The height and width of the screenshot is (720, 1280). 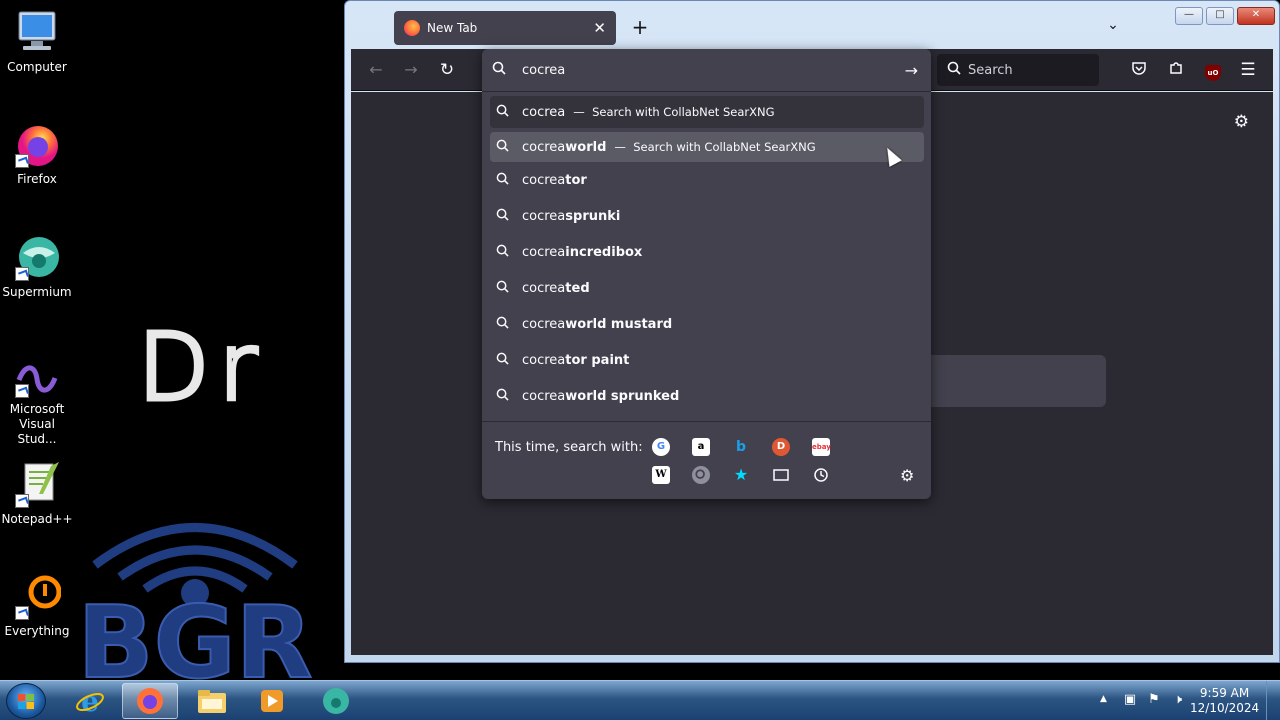 What do you see at coordinates (1241, 122) in the screenshot?
I see `customize-gear-icon: ⚙` at bounding box center [1241, 122].